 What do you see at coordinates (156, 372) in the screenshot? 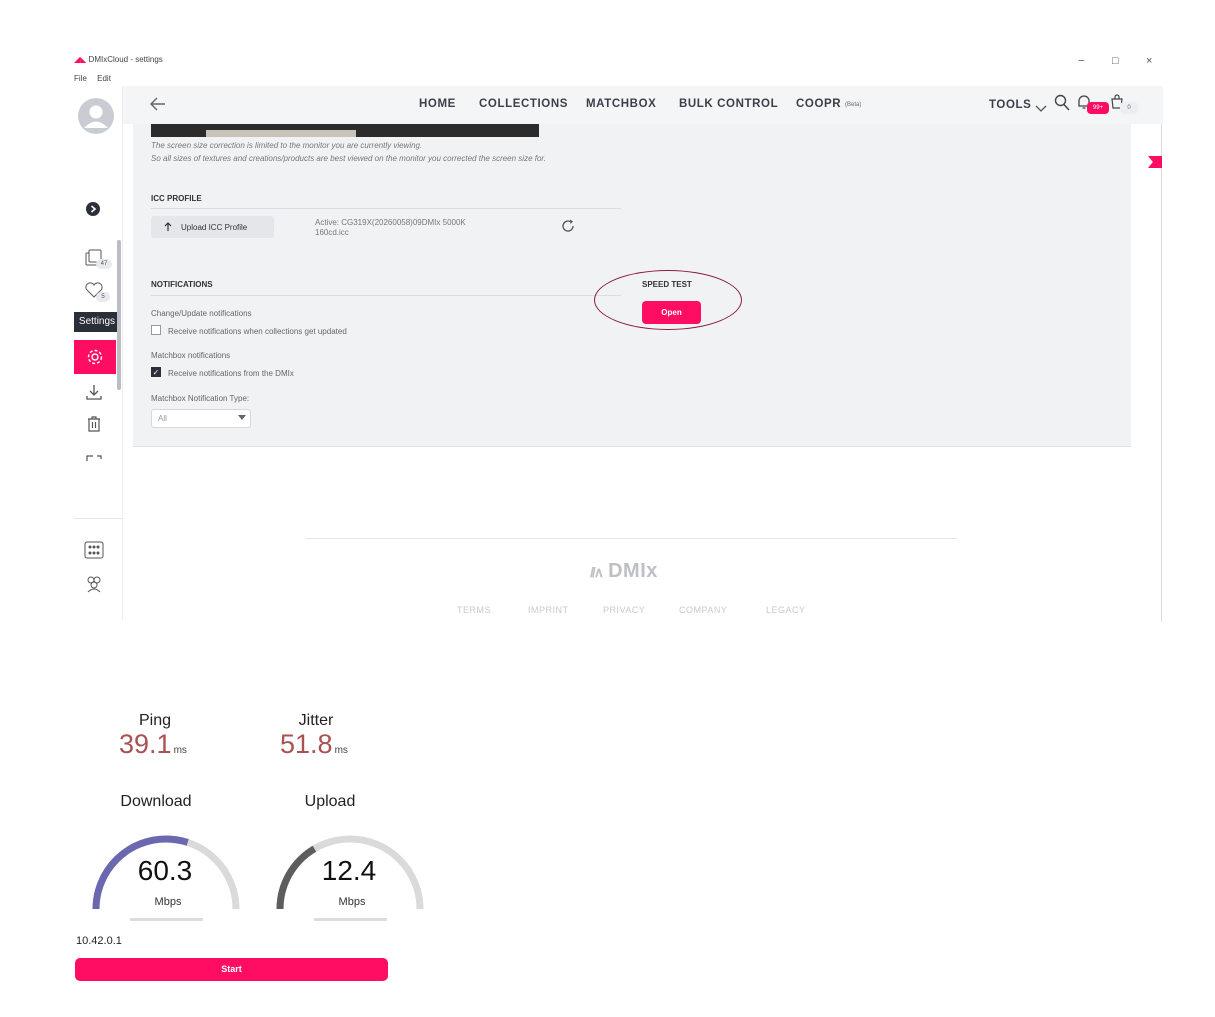
I see `dmix-notif-checkbox: ✓` at bounding box center [156, 372].